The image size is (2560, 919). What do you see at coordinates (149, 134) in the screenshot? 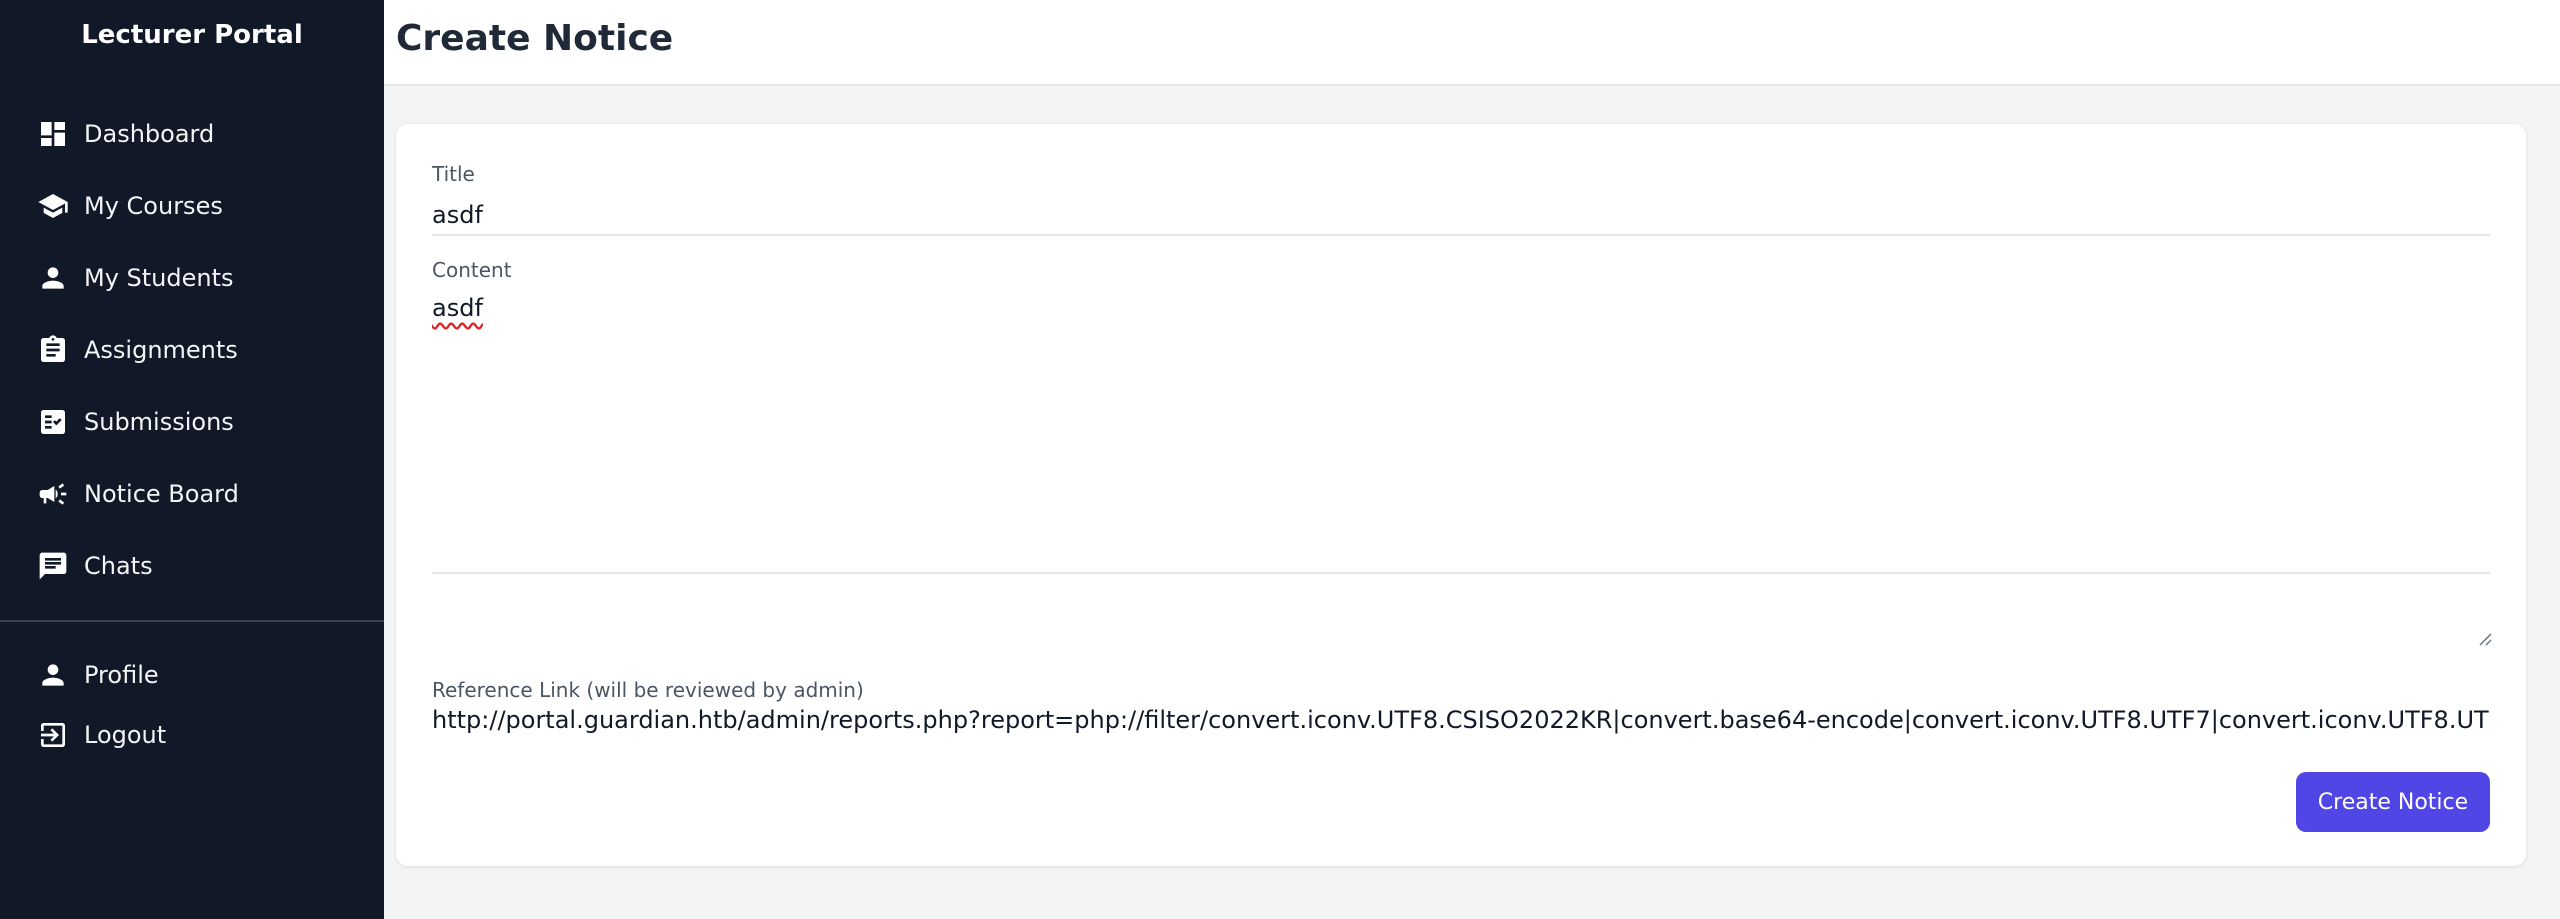
I see `sidebar-item-label: Dashboard` at bounding box center [149, 134].